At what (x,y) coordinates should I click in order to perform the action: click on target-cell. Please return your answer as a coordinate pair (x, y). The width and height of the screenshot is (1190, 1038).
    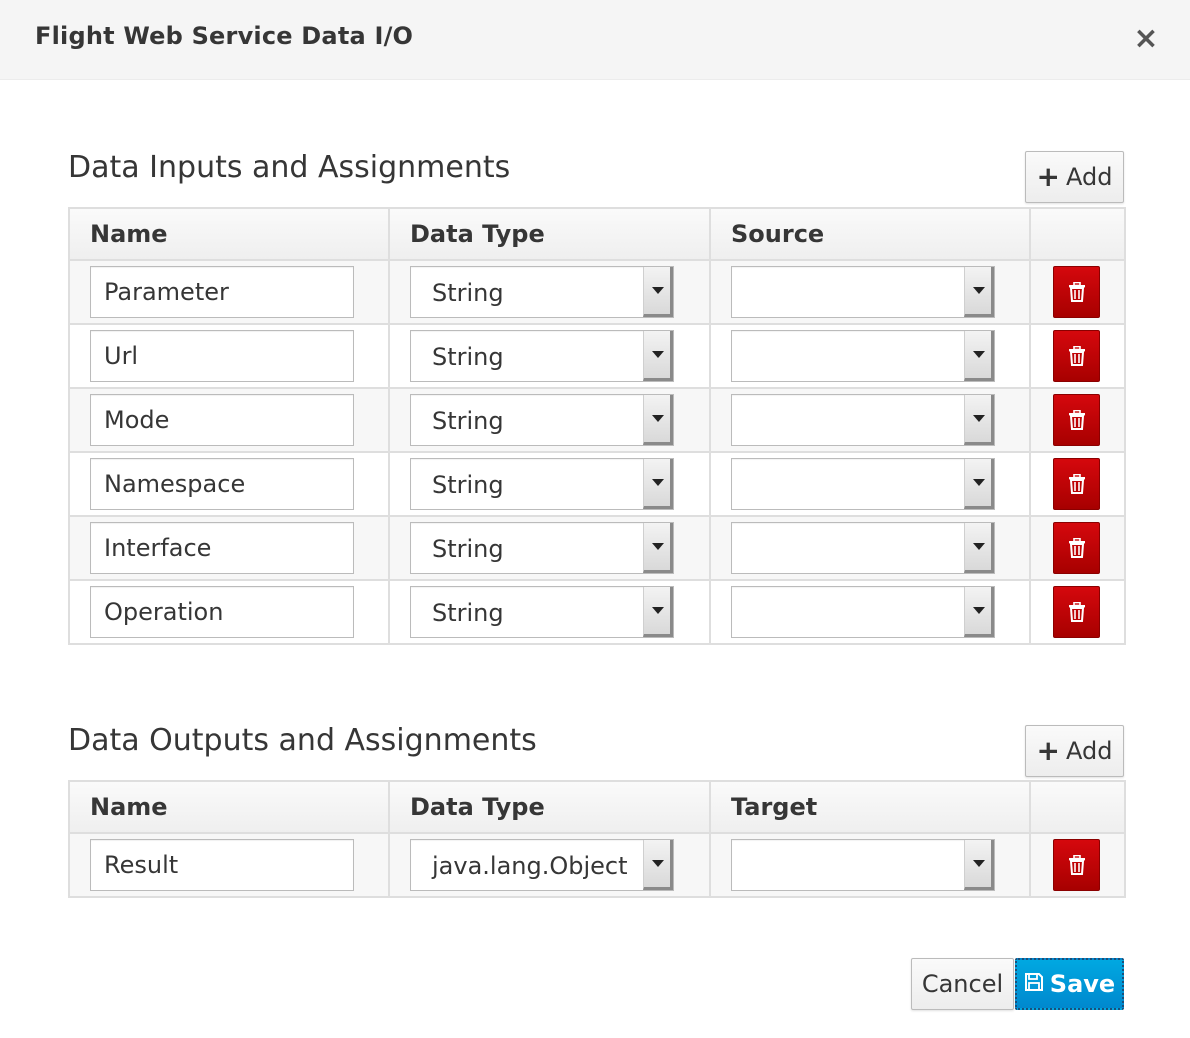
    Looking at the image, I should click on (870, 865).